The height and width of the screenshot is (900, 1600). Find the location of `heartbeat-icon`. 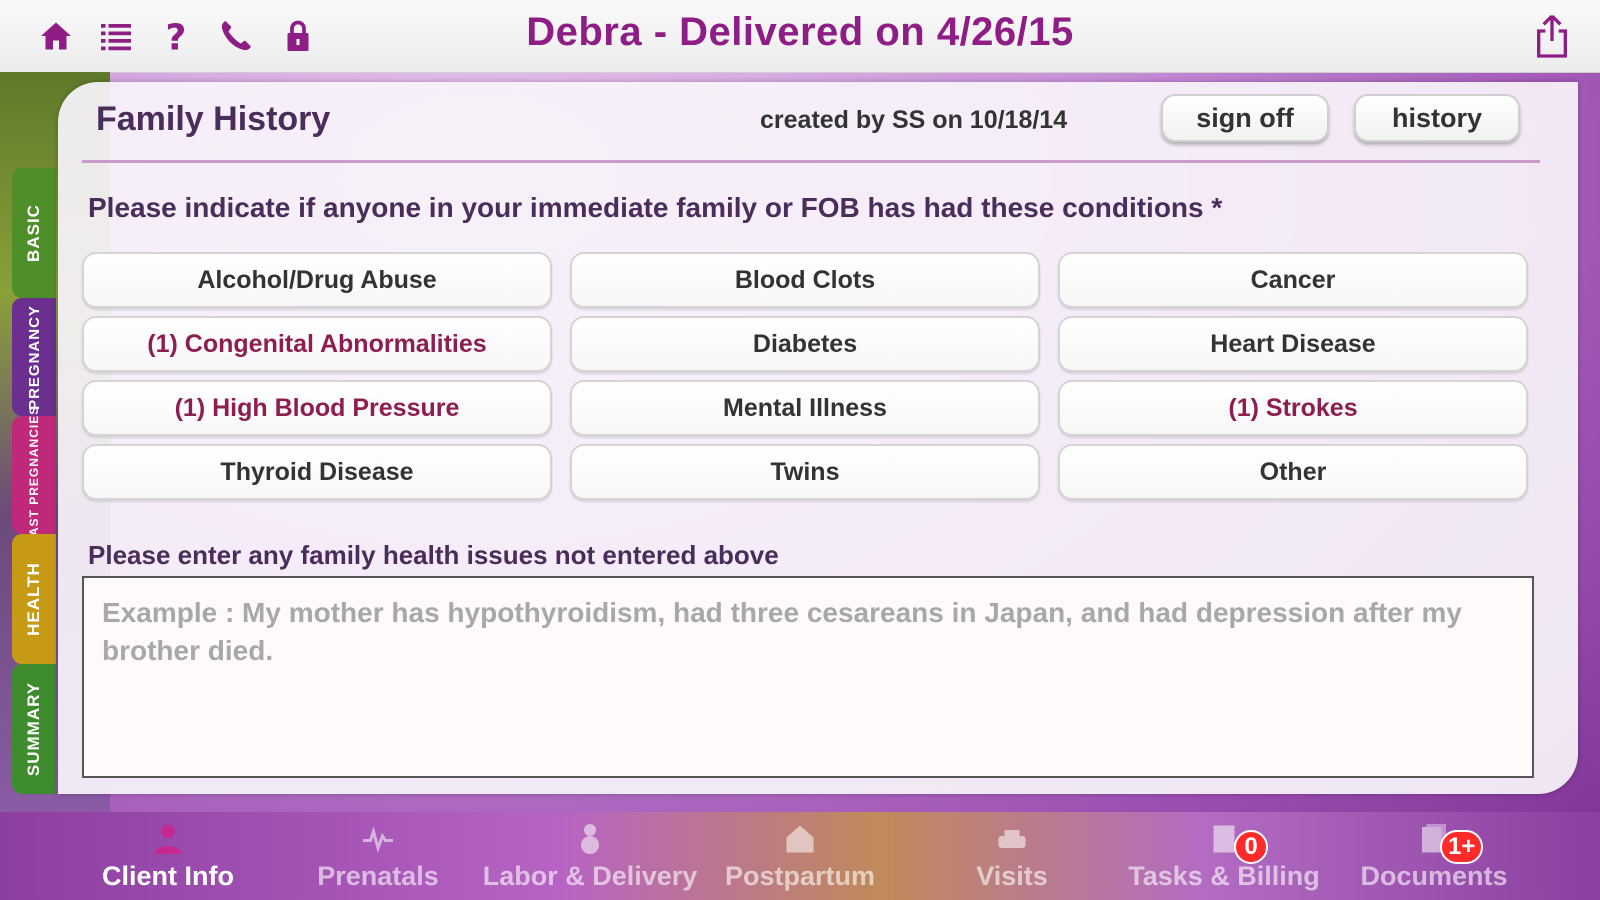

heartbeat-icon is located at coordinates (378, 839).